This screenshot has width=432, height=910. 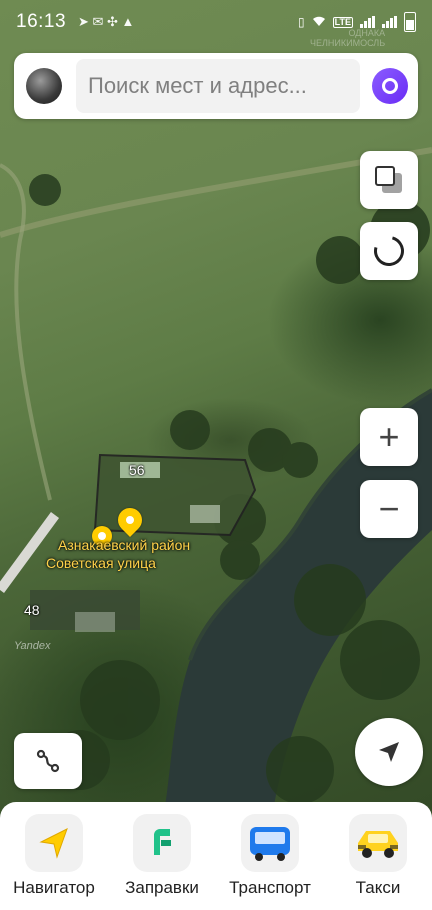 What do you see at coordinates (41, 21) in the screenshot?
I see `status-time: 16:13` at bounding box center [41, 21].